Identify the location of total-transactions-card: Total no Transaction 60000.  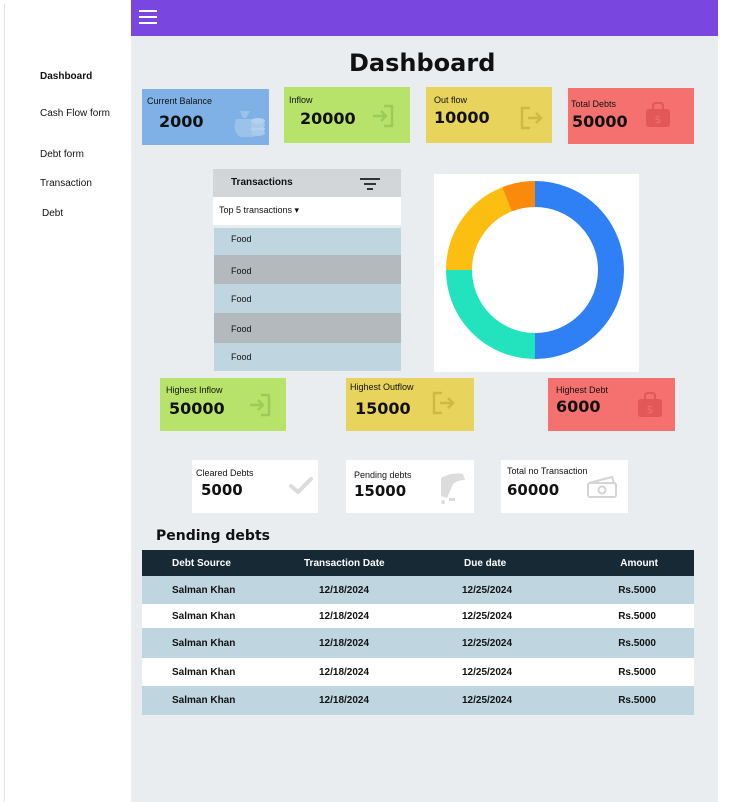
(564, 486).